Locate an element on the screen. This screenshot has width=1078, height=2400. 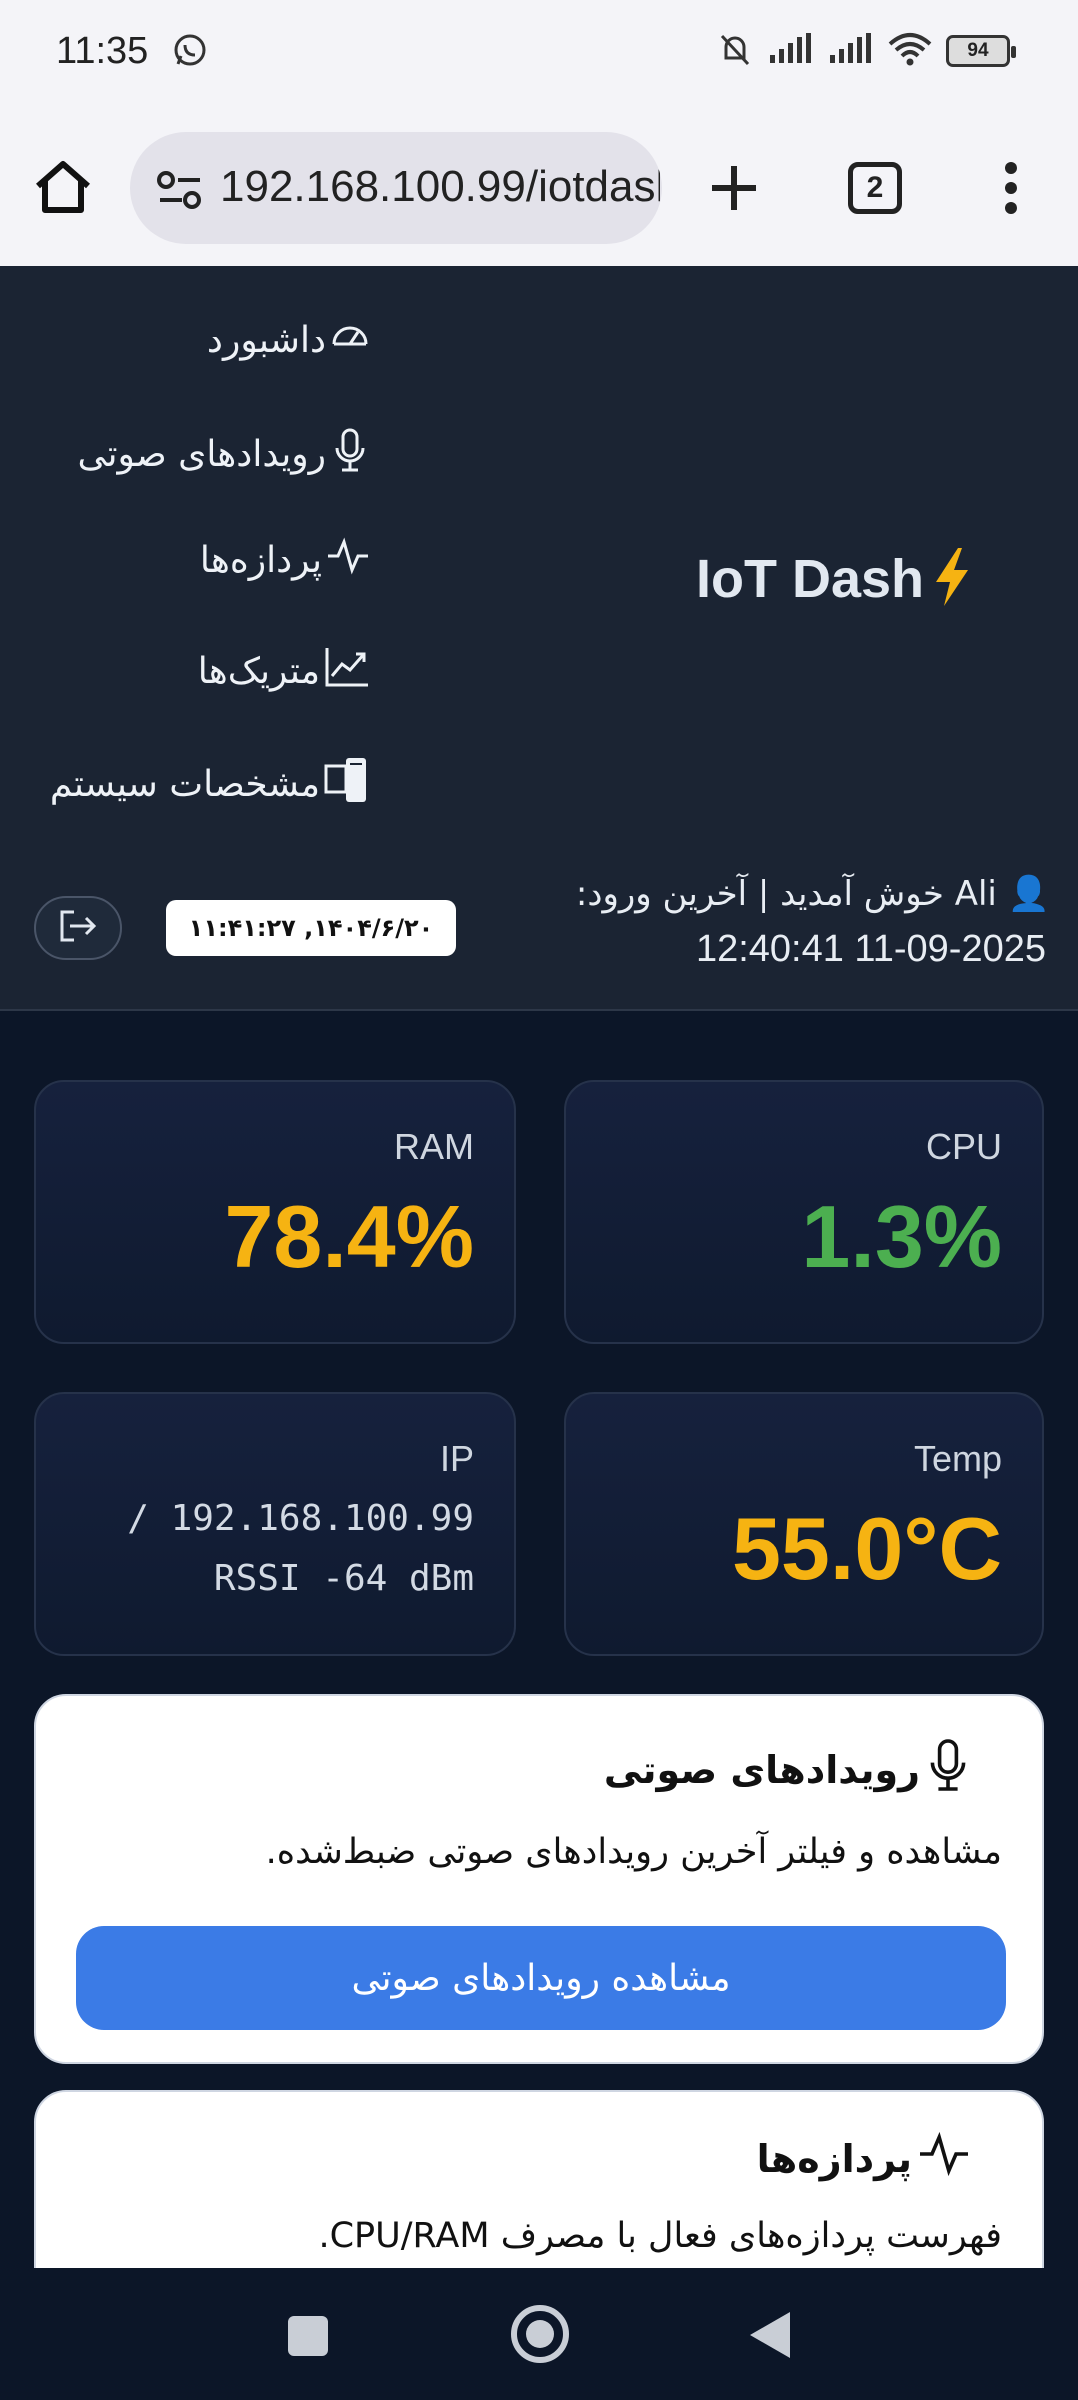
welcome-text: 👤 Ali خوش آمدید | آخرین ورود: is located at coordinates (812, 894).